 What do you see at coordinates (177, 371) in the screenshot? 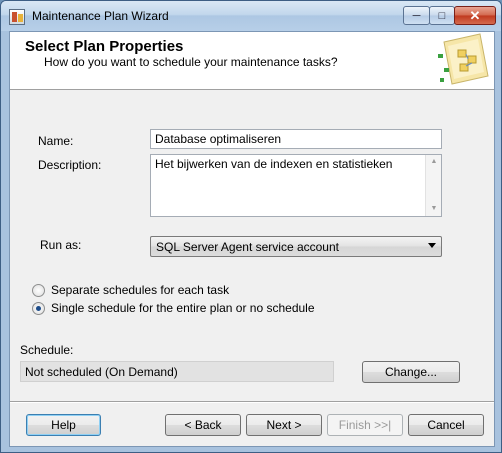
I see `schedule-value: Not scheduled (On Demand)` at bounding box center [177, 371].